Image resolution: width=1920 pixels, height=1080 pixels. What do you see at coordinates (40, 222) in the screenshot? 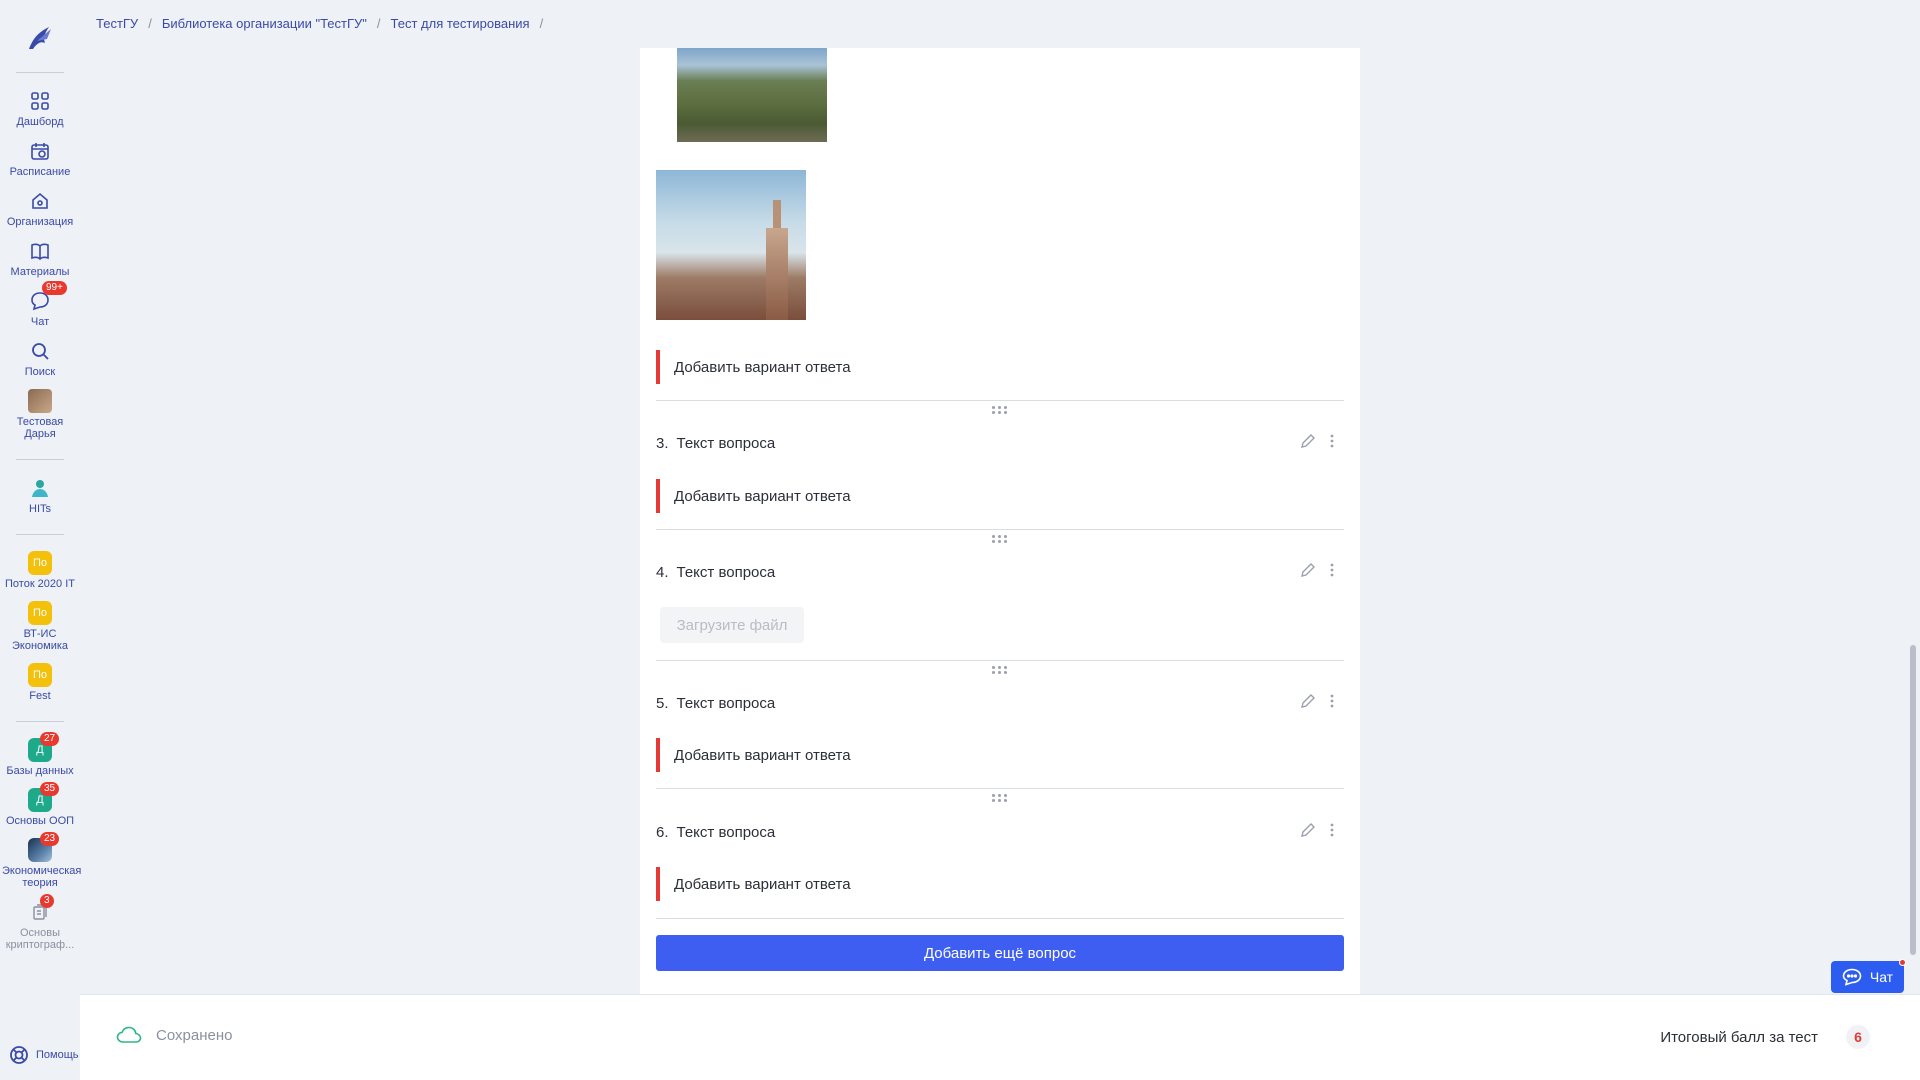
I see `sidebar-item-label: Организация` at bounding box center [40, 222].